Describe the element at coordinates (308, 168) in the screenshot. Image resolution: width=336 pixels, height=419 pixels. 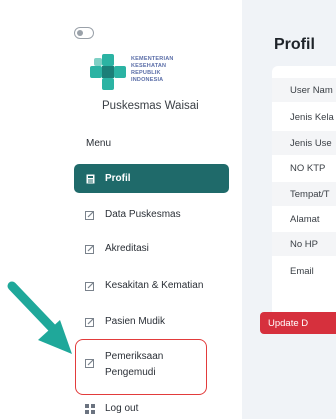
I see `field-label: NO KTP` at that location.